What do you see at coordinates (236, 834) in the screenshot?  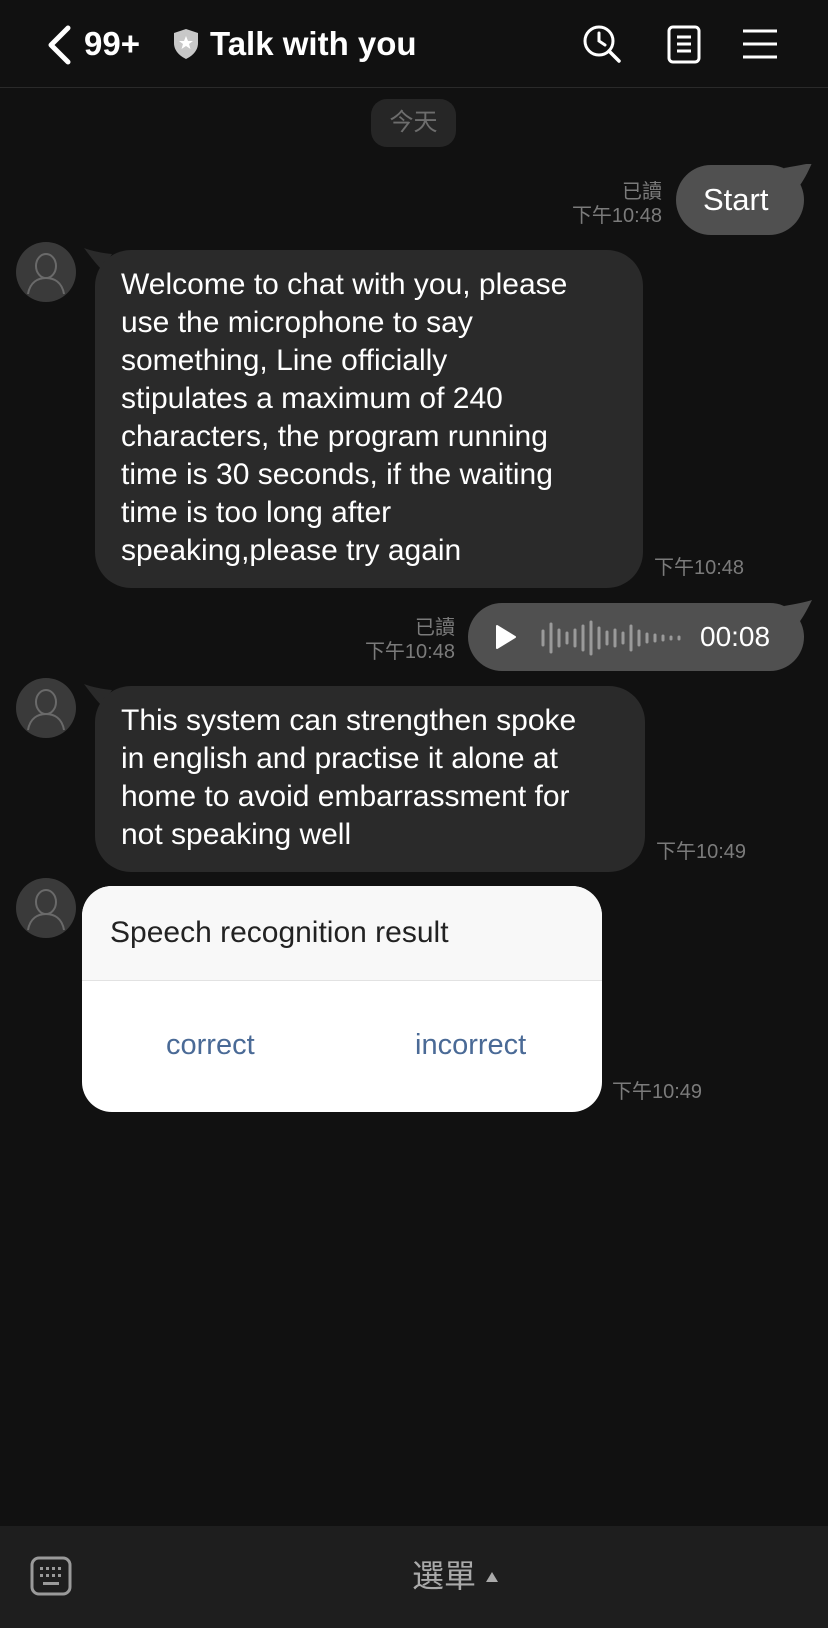 I see `message-line: not speaking well` at bounding box center [236, 834].